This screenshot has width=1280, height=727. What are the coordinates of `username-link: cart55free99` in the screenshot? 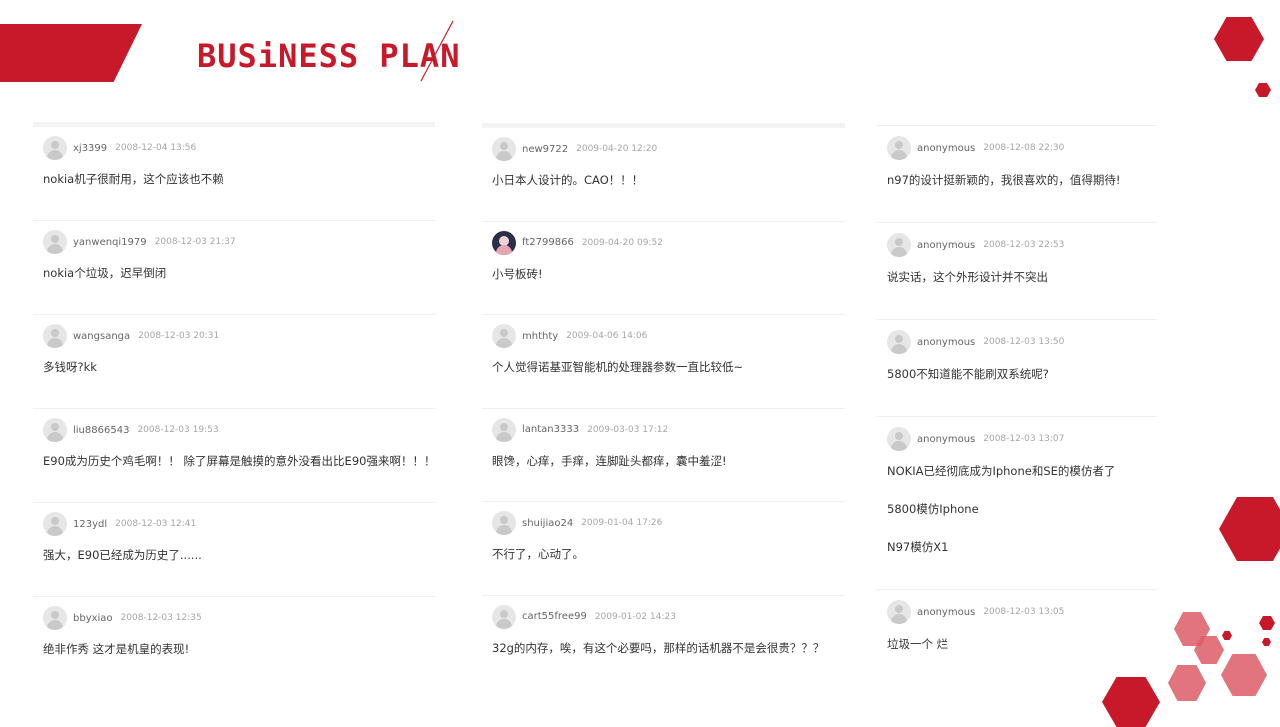 It's located at (554, 616).